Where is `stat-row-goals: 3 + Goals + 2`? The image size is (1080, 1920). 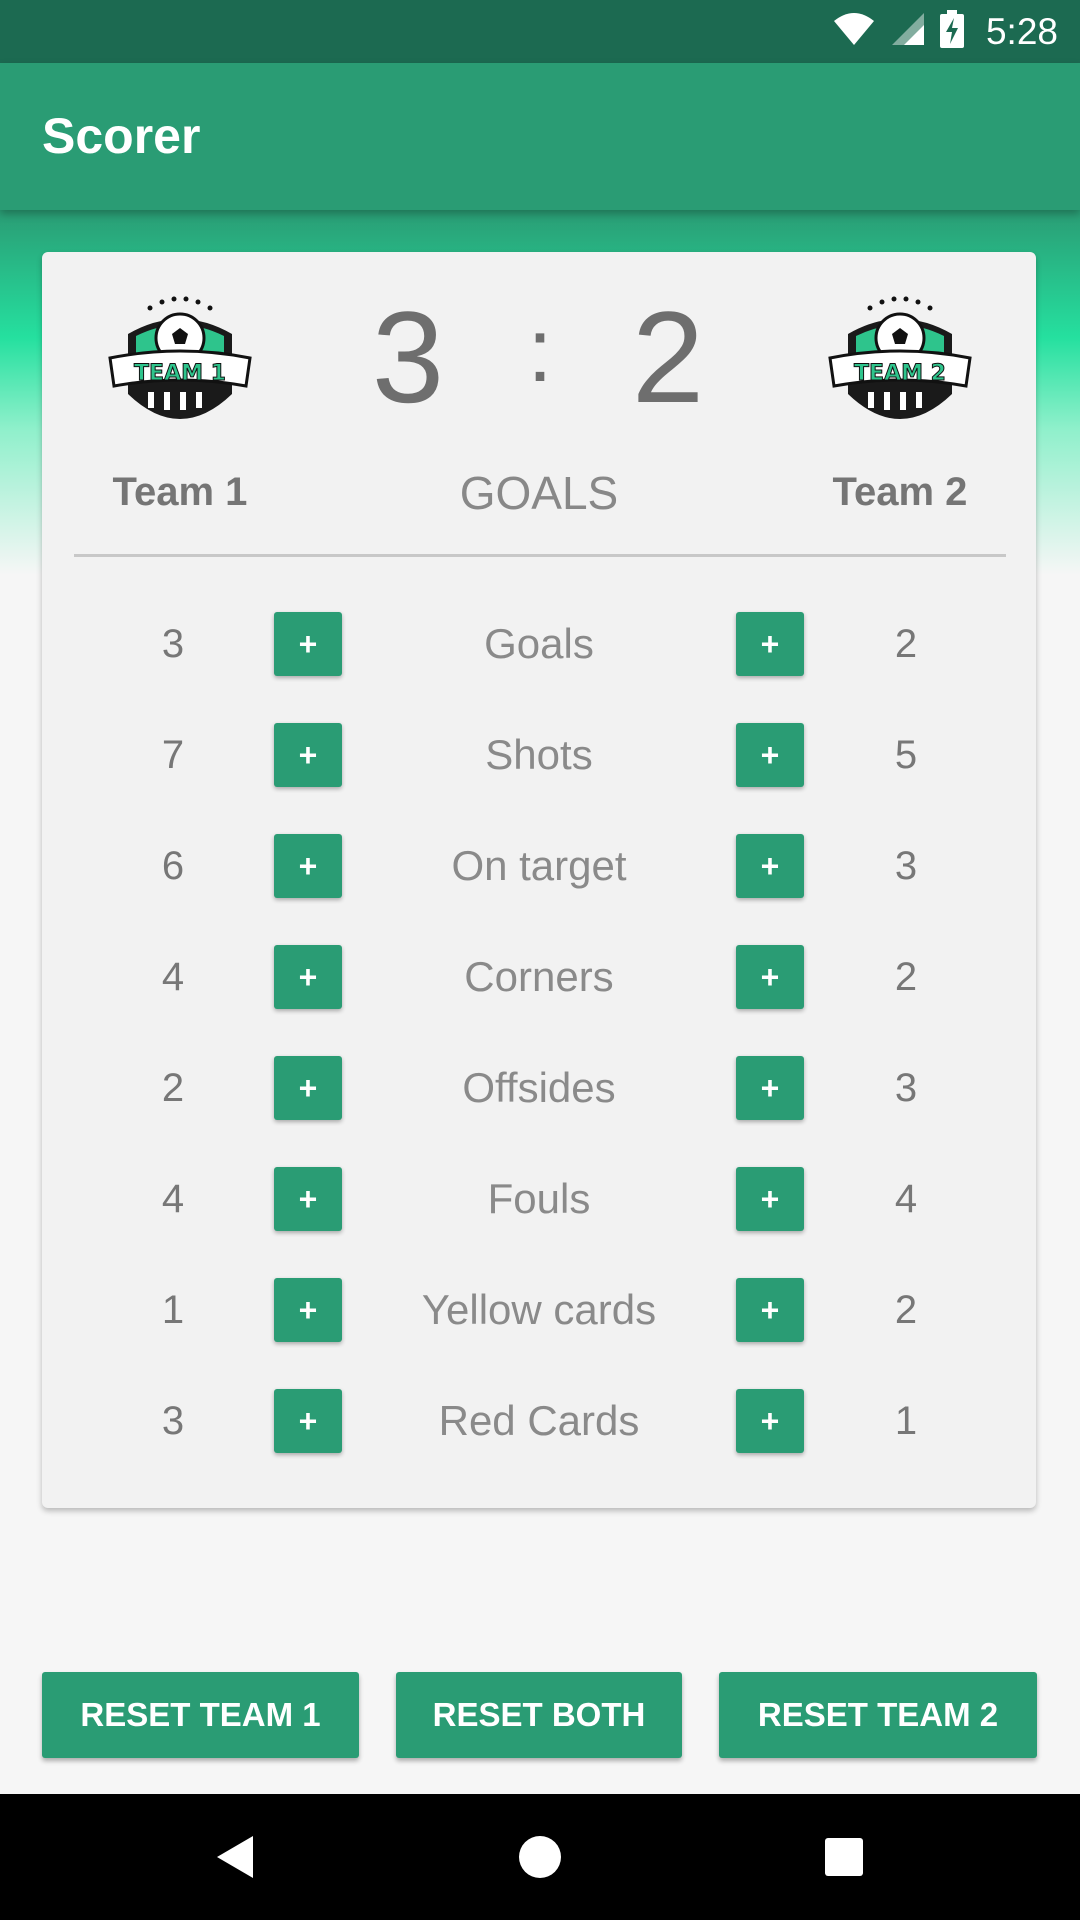 stat-row-goals: 3 + Goals + 2 is located at coordinates (539, 644).